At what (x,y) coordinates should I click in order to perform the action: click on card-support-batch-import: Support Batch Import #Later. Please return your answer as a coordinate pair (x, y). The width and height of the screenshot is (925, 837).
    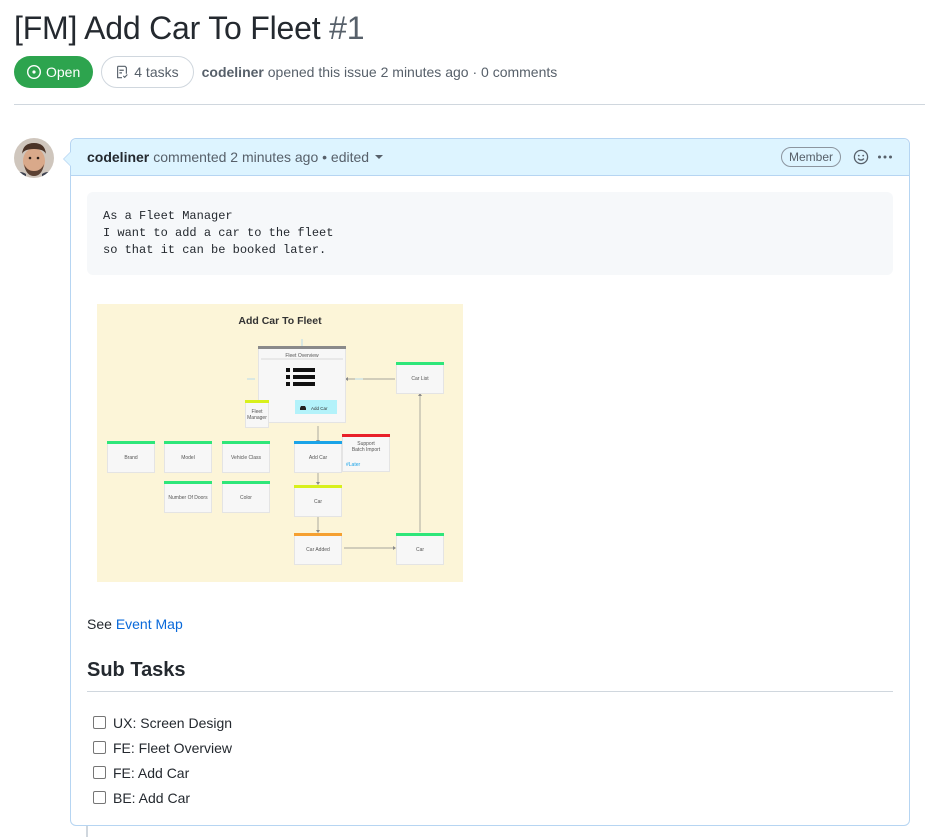
    Looking at the image, I should click on (366, 453).